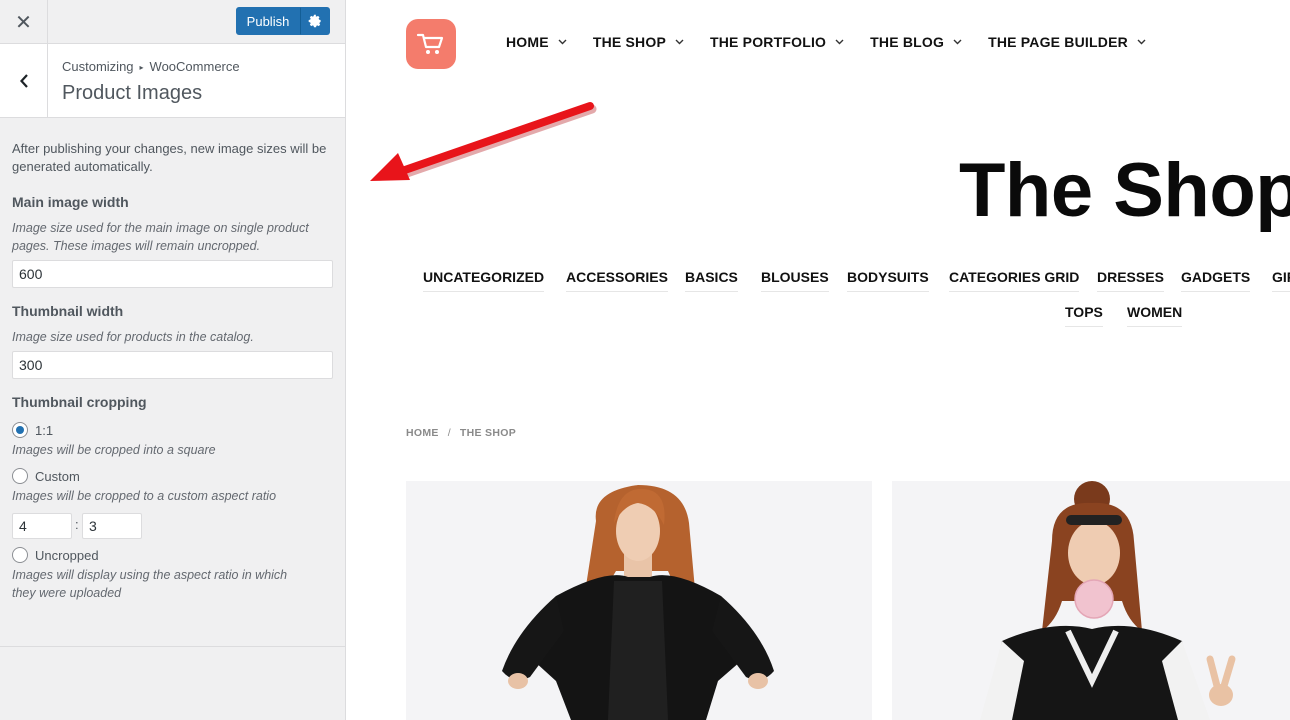  I want to click on aspect-ratio-width-input: 4, so click(42, 526).